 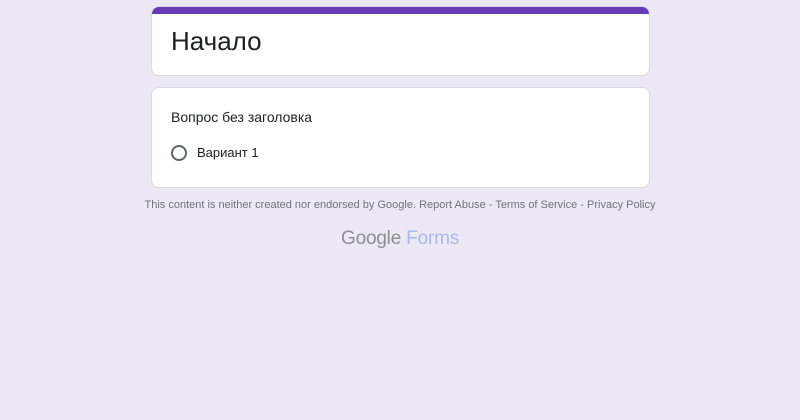 What do you see at coordinates (400, 41) in the screenshot?
I see `form-header-card: Начало` at bounding box center [400, 41].